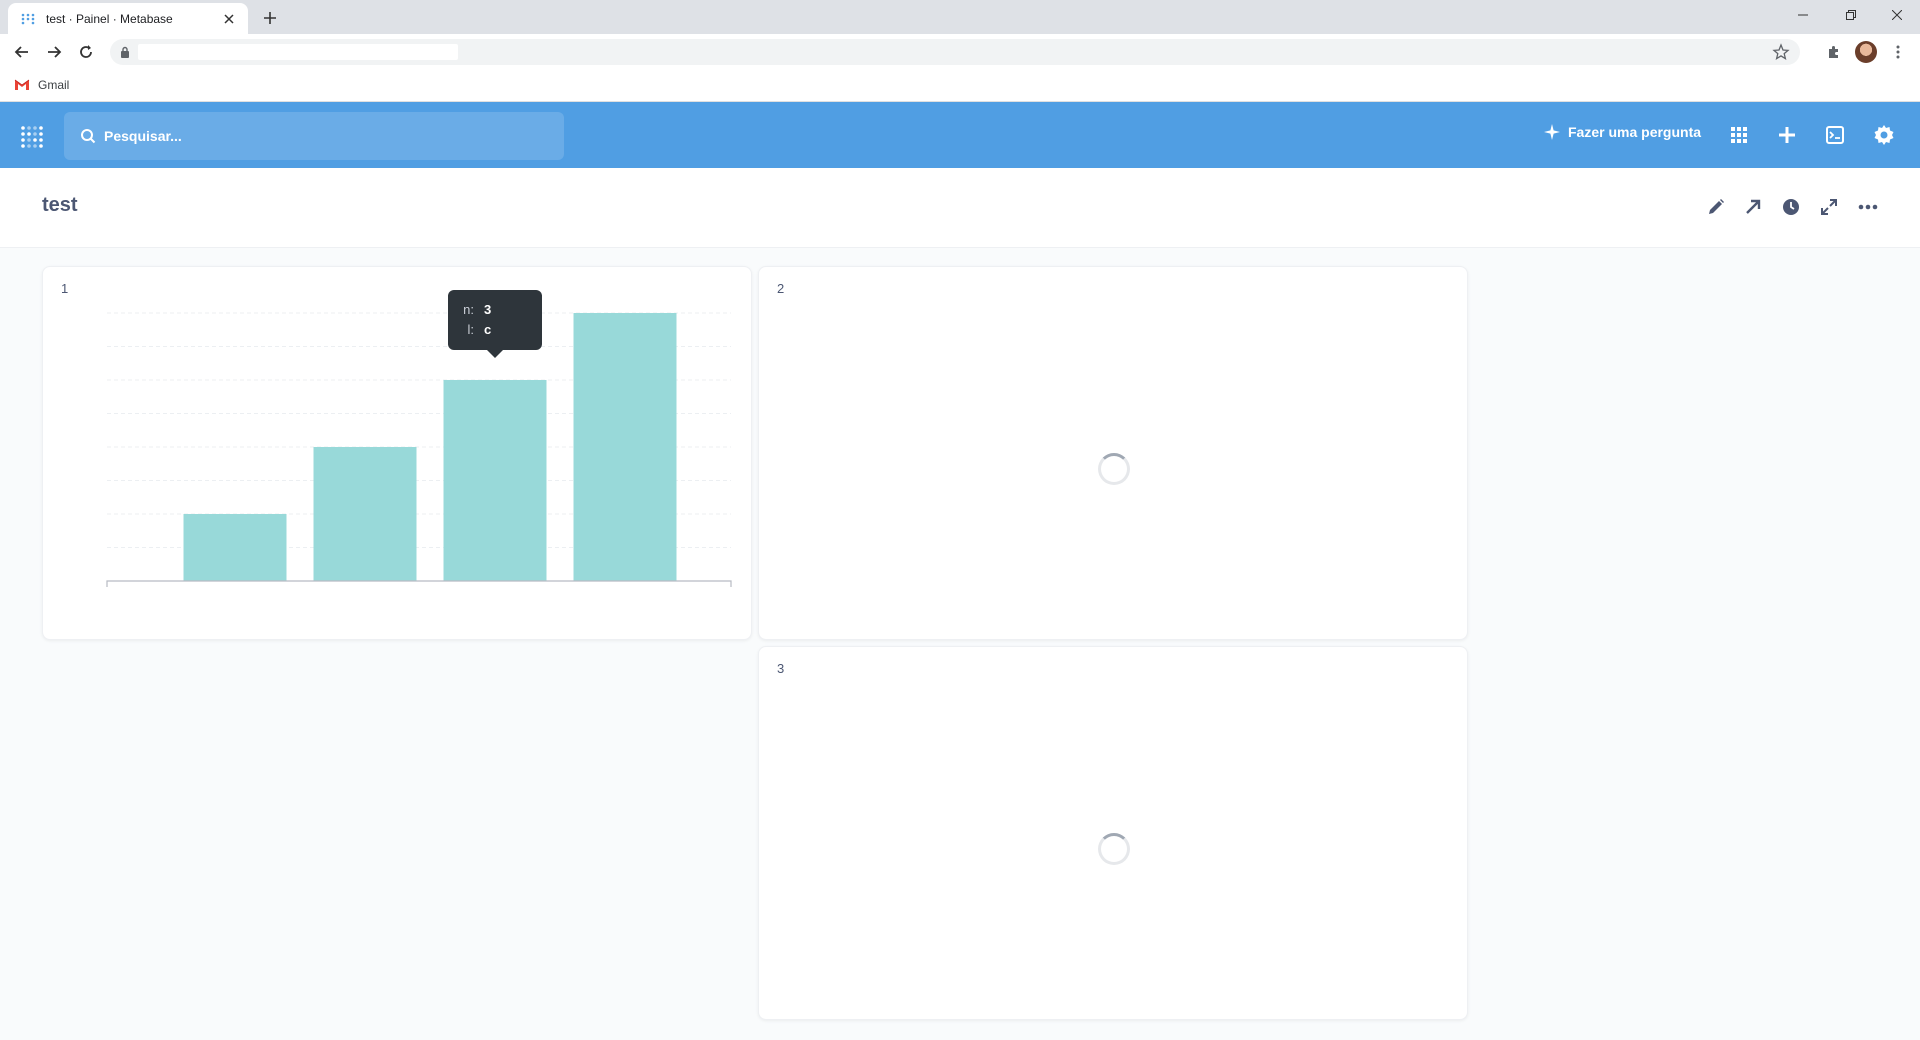  Describe the element at coordinates (1552, 132) in the screenshot. I see `sparkle-icon` at that location.